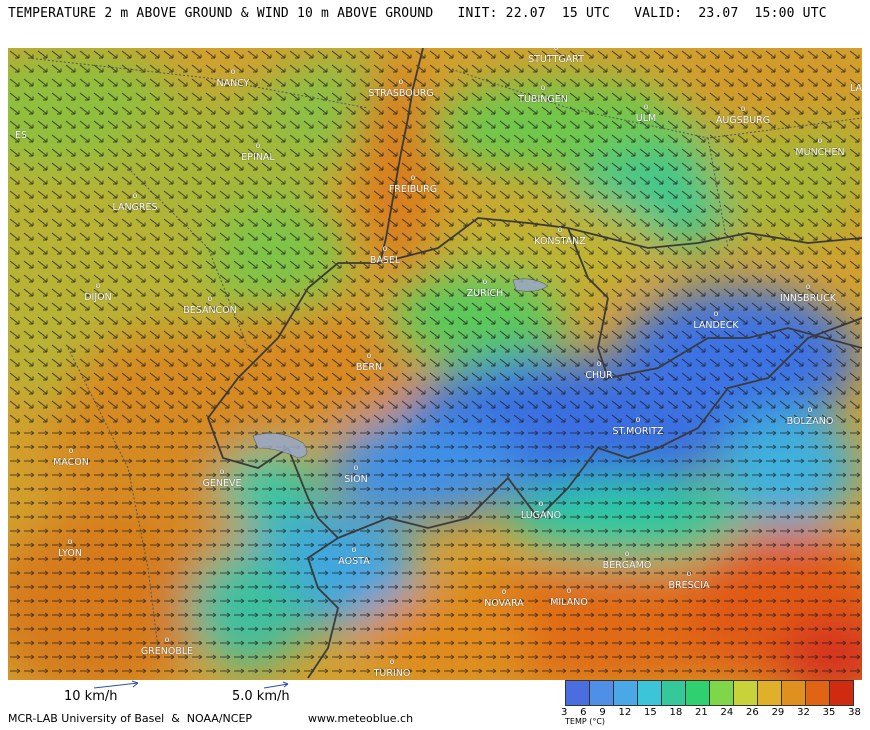  I want to click on legend-ticks: 3 6 9 12 15 18 21 24 26 29 32 35 38, so click(711, 712).